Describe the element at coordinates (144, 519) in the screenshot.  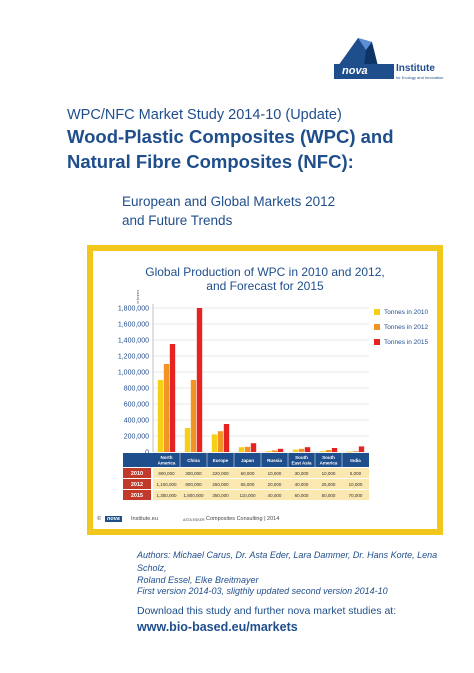
I see `footer-domain: Institute.eu` at that location.